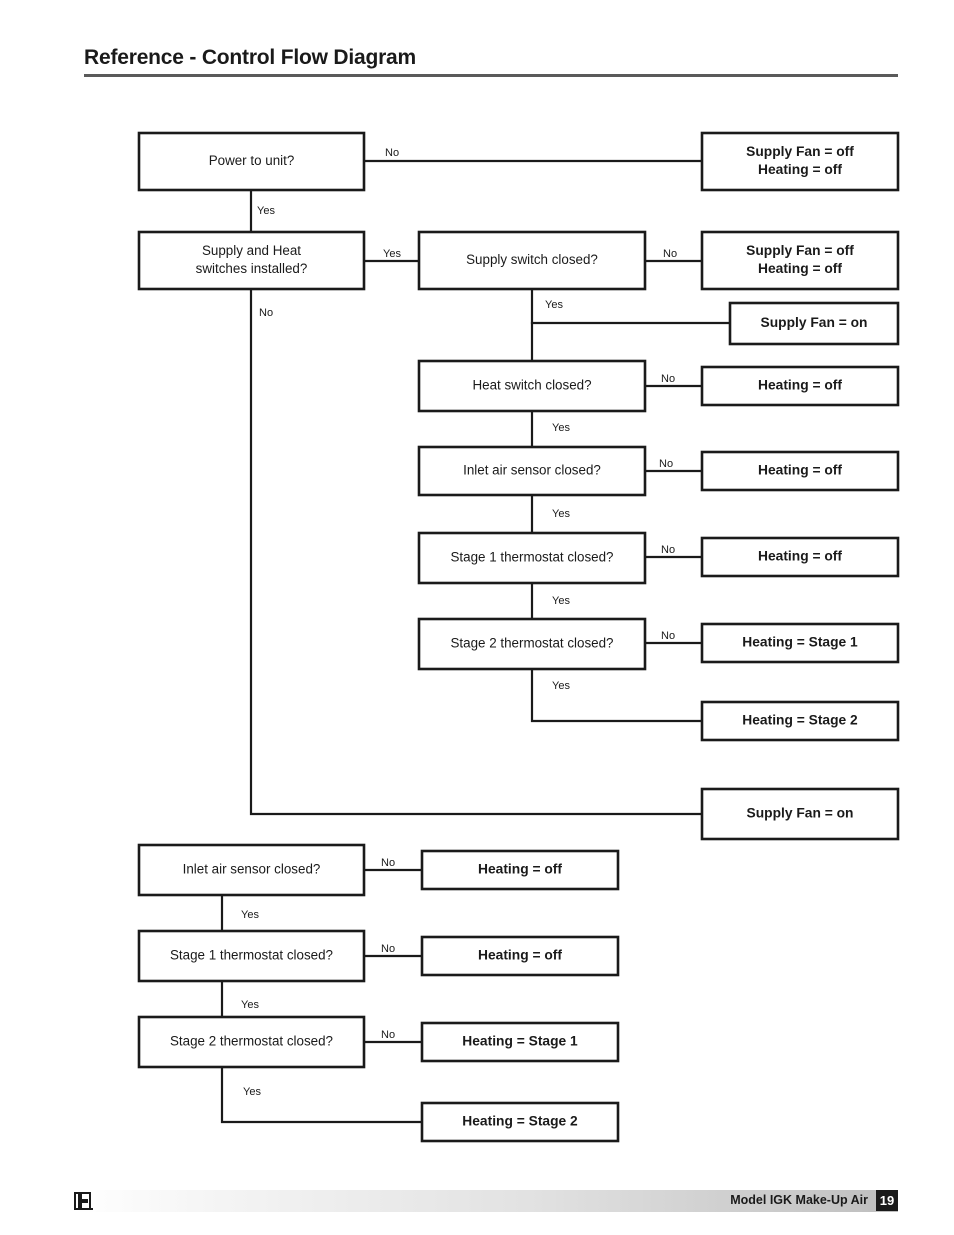 This screenshot has width=954, height=1235. Describe the element at coordinates (554, 305) in the screenshot. I see `edge-label-yes-n4: Yes` at that location.